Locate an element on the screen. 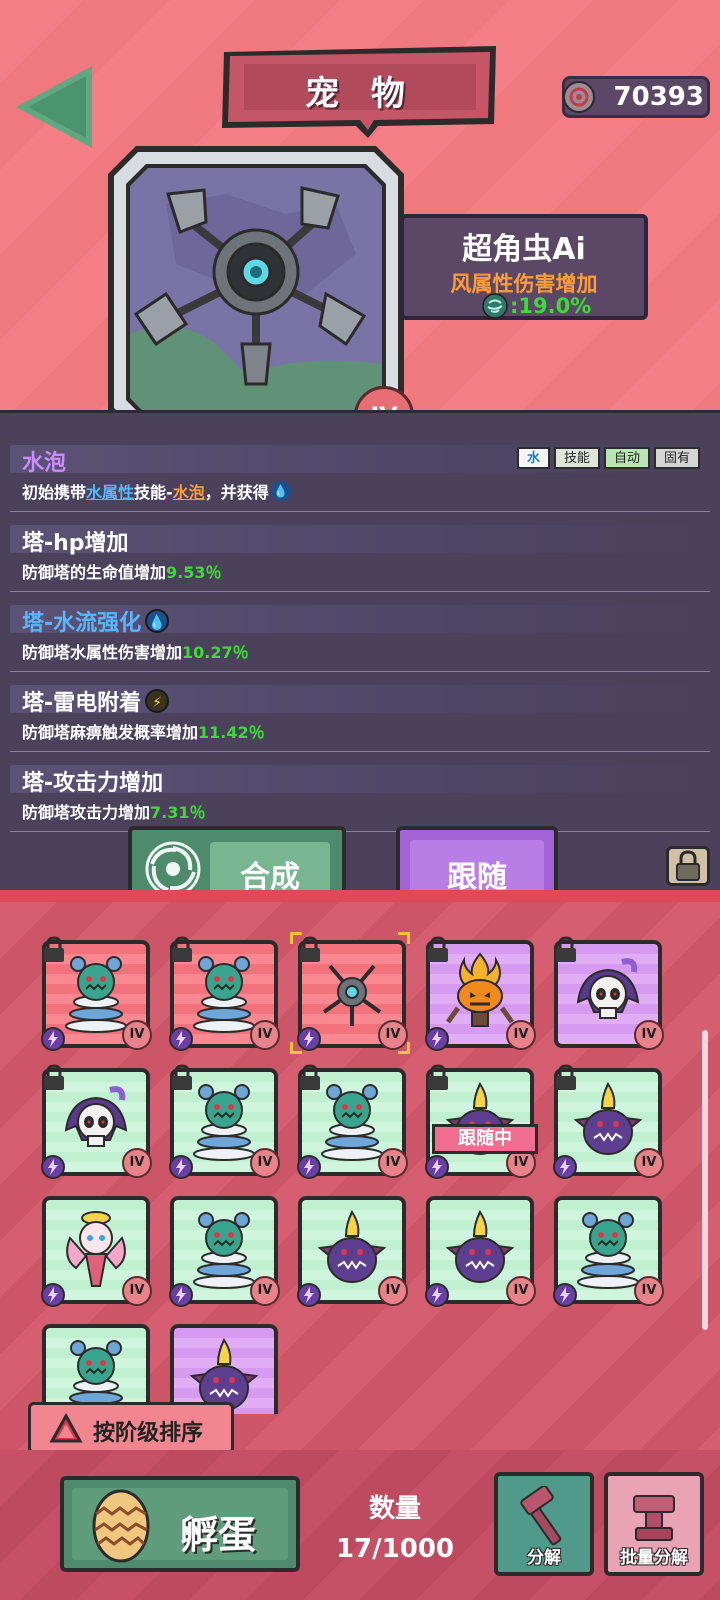 Image resolution: width=720 pixels, height=1600 pixels. decompose-label: 分解 is located at coordinates (544, 1558).